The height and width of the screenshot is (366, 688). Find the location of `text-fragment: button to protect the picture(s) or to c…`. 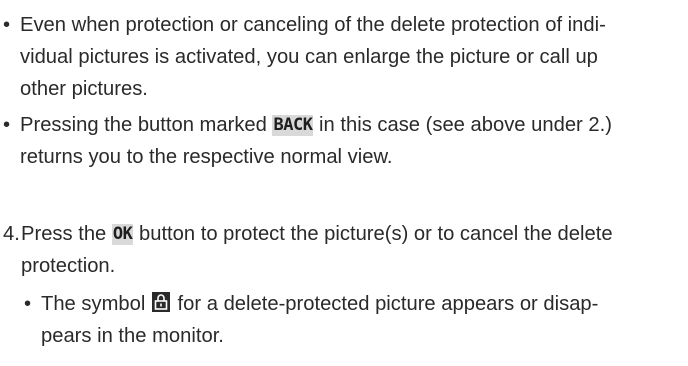

text-fragment: button to protect the picture(s) or to c… is located at coordinates (373, 234).